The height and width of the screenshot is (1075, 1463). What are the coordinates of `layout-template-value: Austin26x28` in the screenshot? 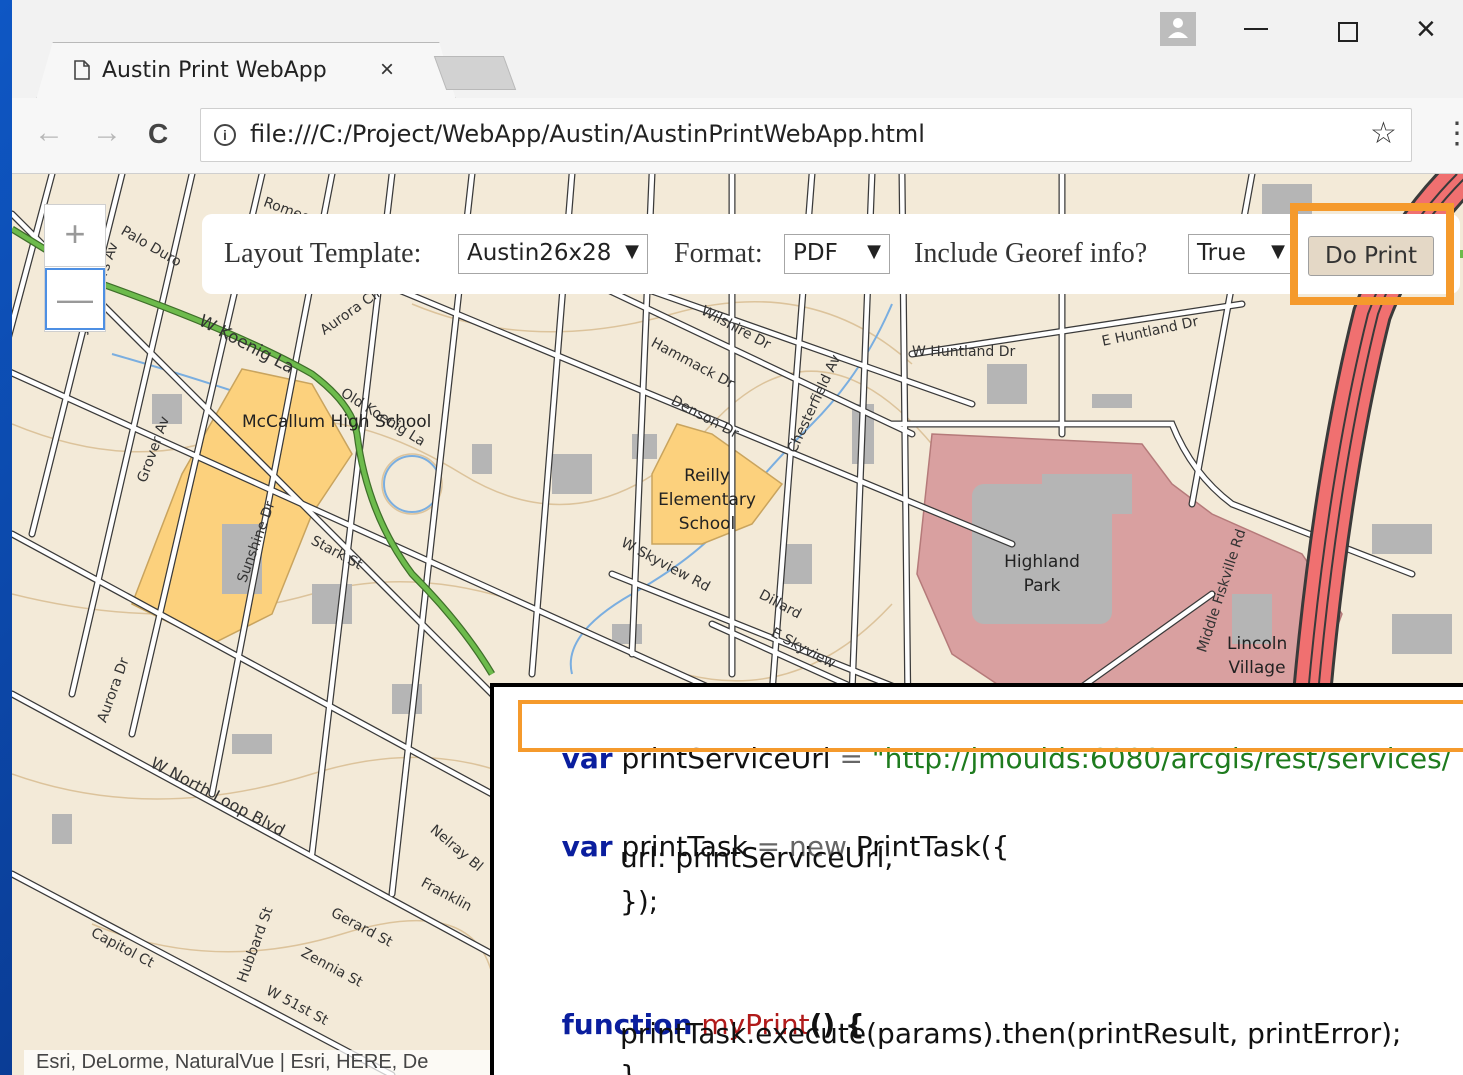 It's located at (539, 253).